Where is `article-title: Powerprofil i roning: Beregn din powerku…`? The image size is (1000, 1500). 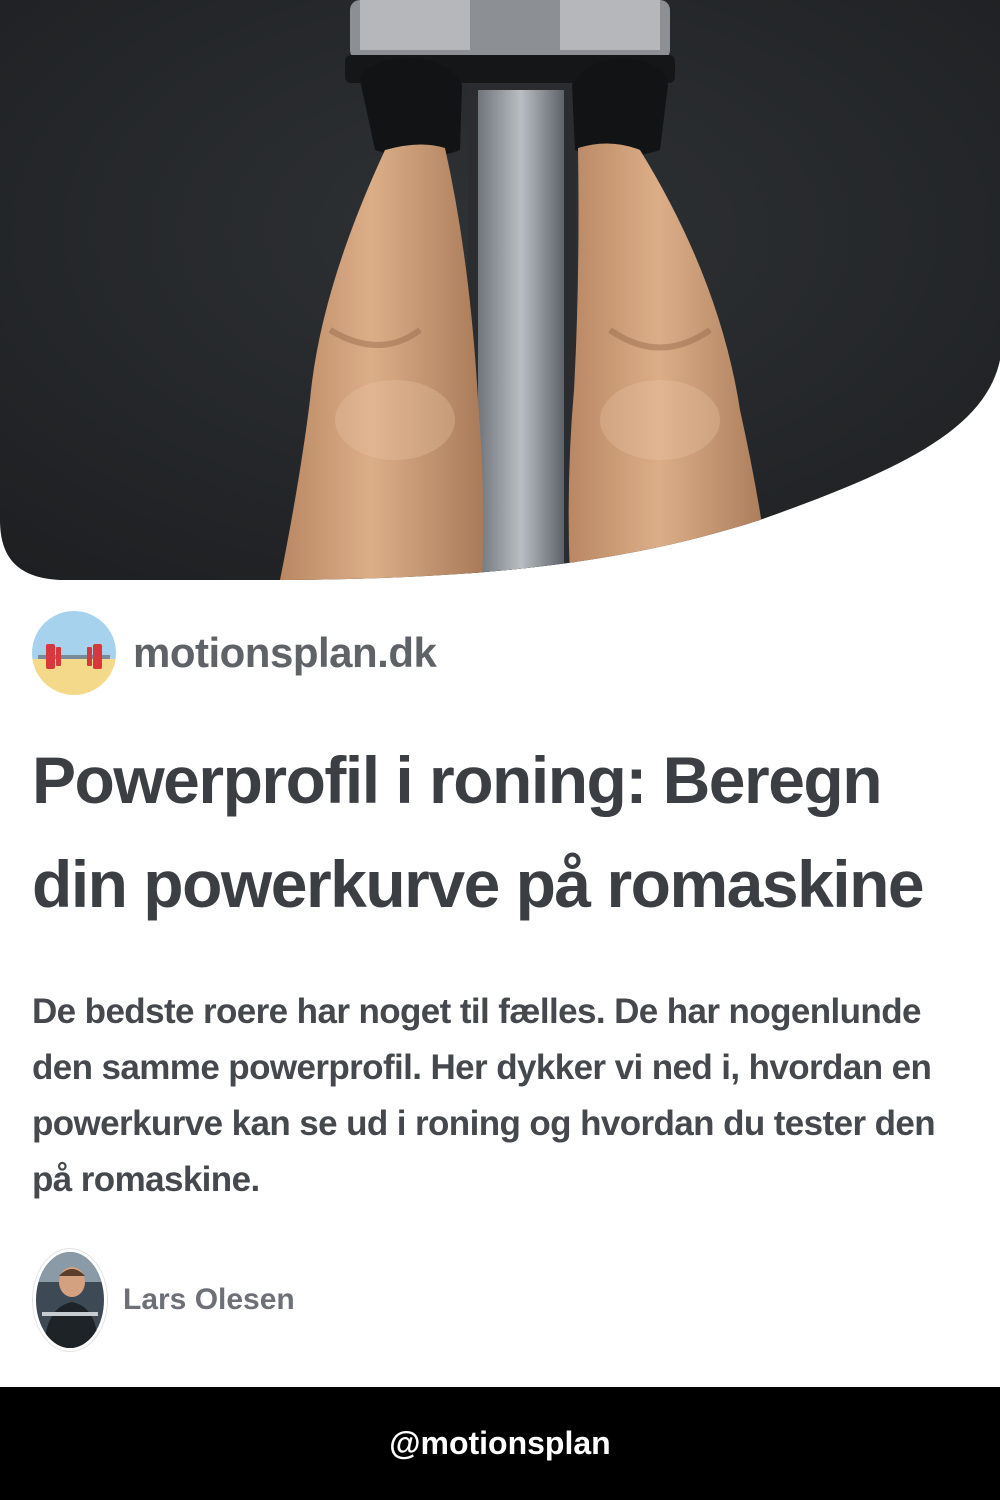 article-title: Powerprofil i roning: Beregn din powerku… is located at coordinates (478, 832).